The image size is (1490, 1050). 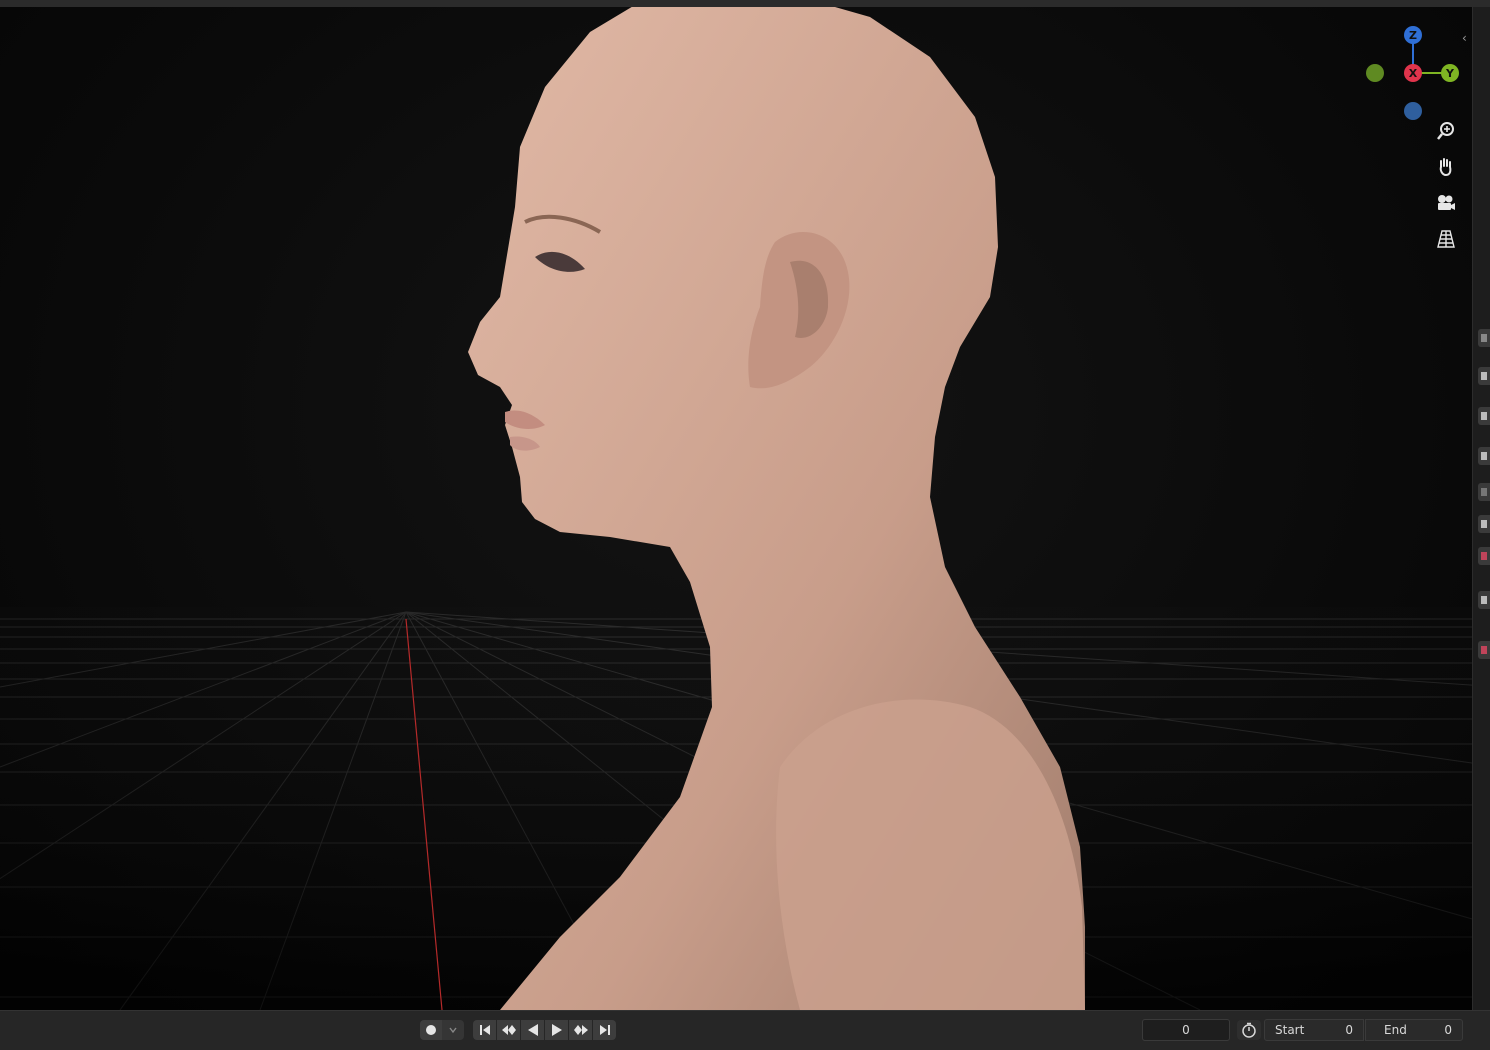 I want to click on jump-end-icon, so click(x=604, y=1030).